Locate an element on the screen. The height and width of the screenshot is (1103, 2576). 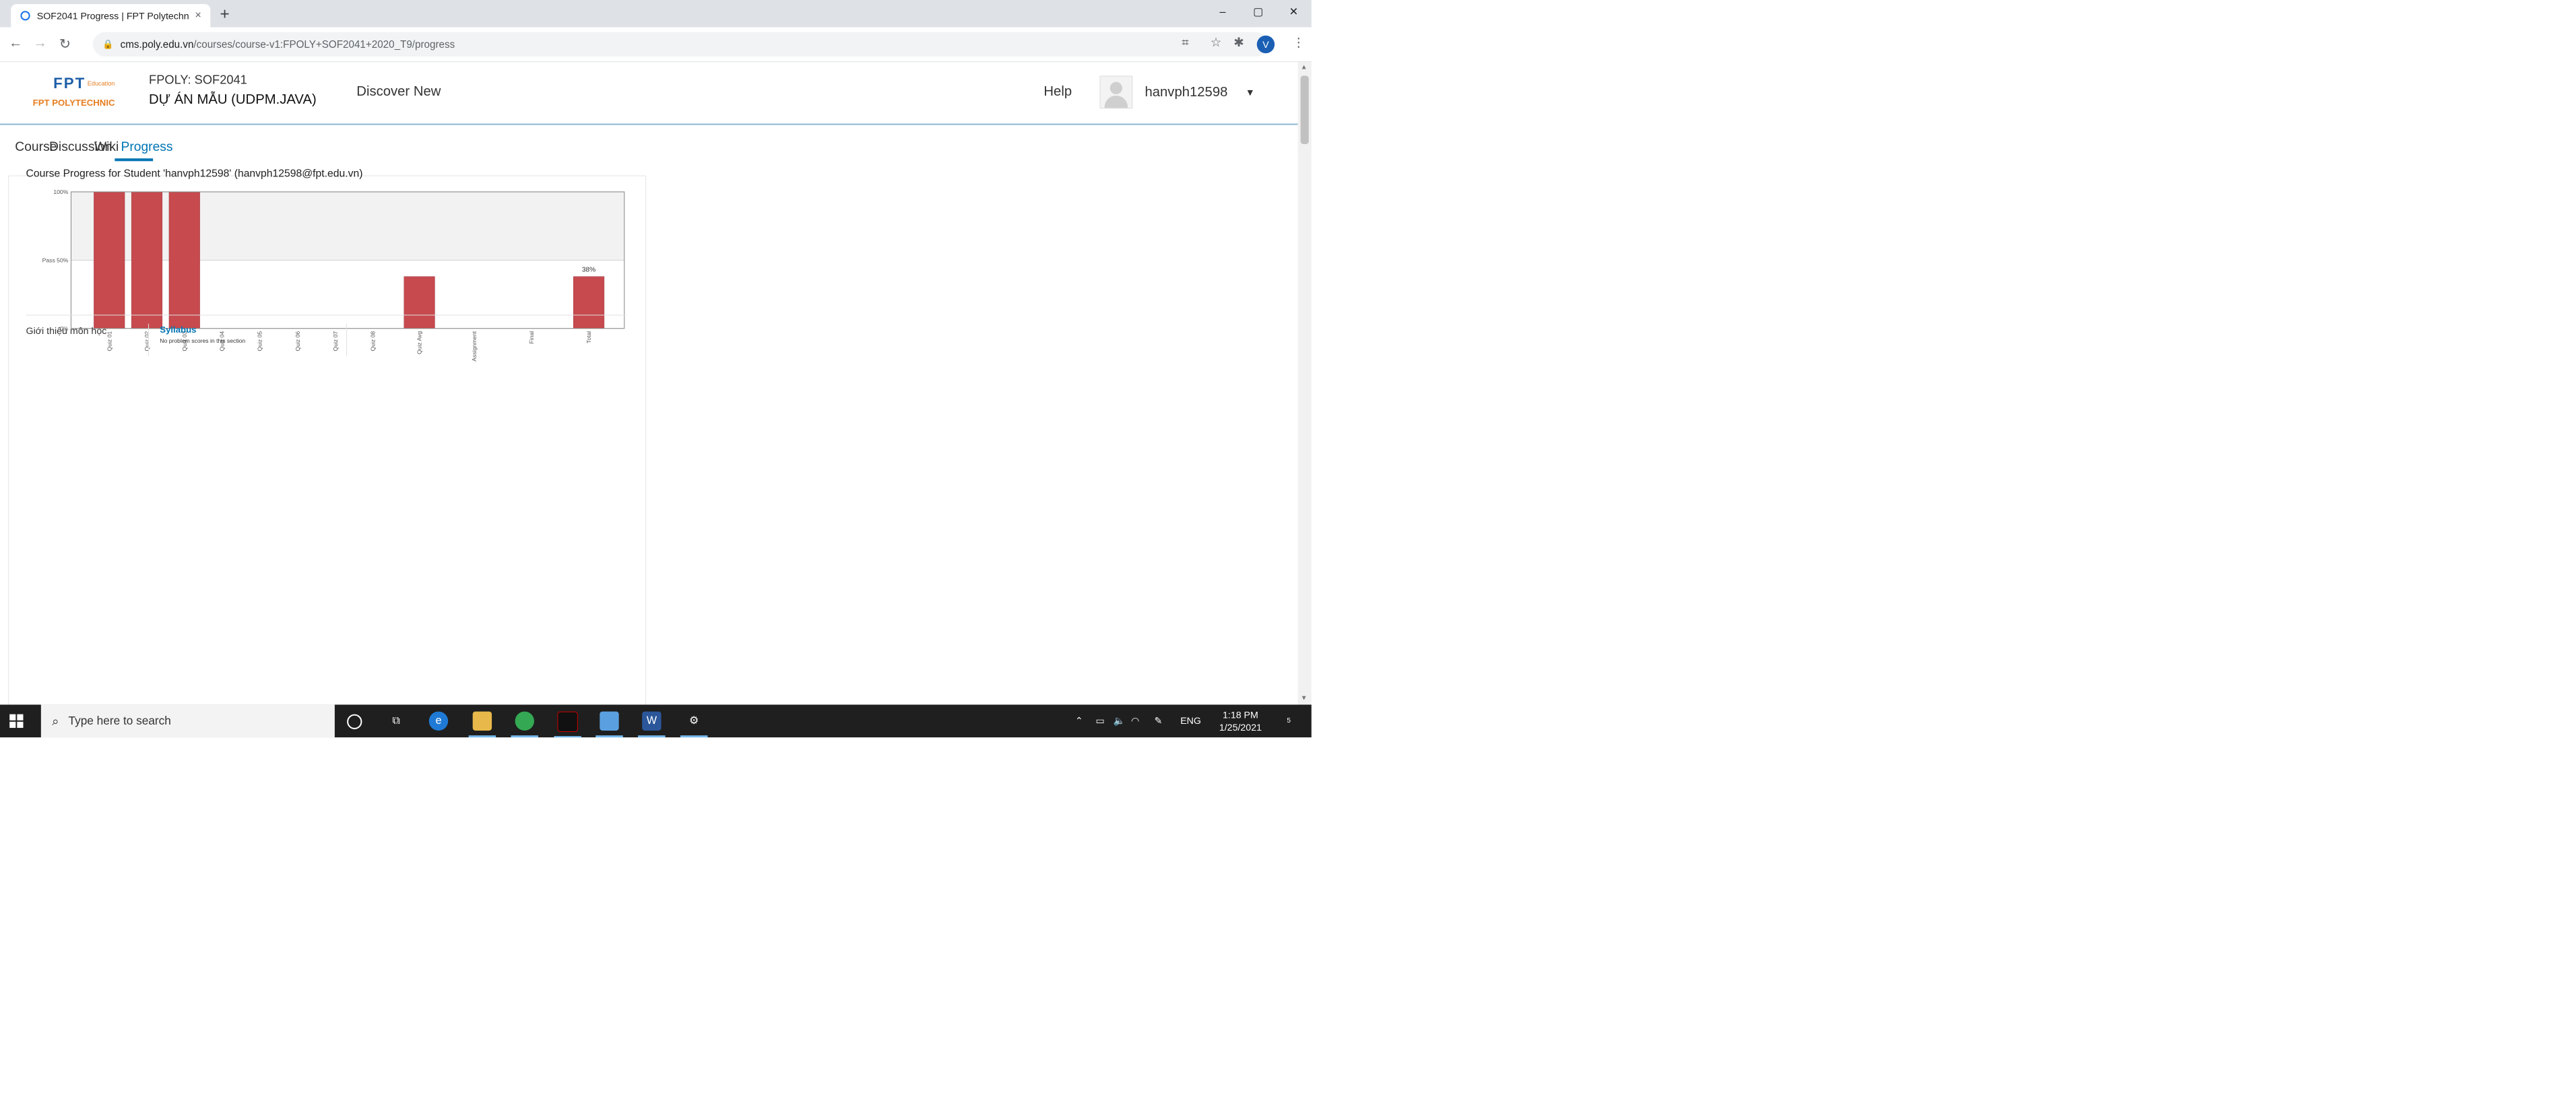
x-tick-label: Quiz 05 is located at coordinates (260, 341).